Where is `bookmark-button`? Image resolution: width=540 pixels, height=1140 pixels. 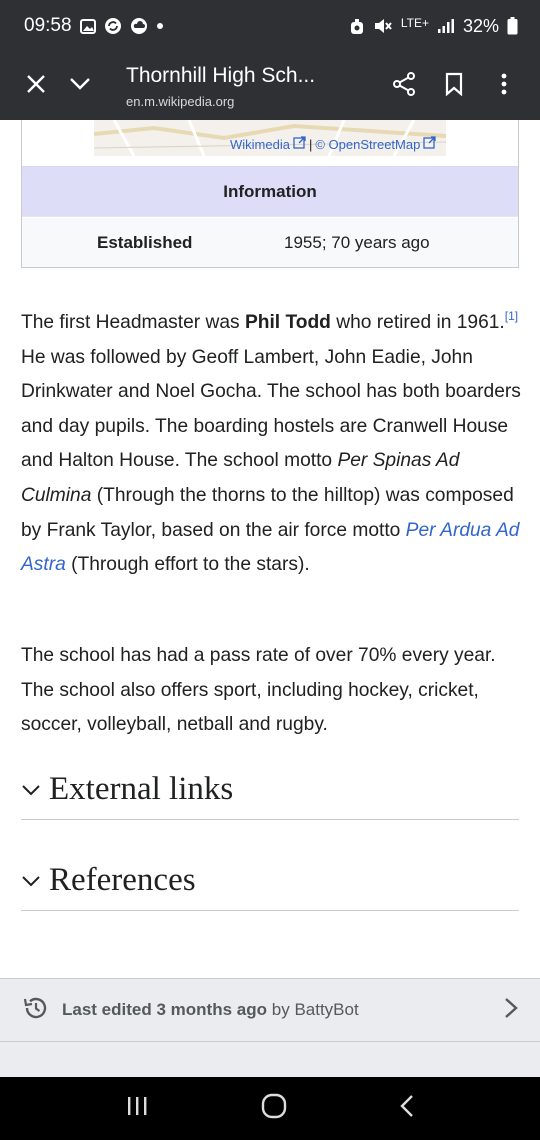
bookmark-button is located at coordinates (454, 86).